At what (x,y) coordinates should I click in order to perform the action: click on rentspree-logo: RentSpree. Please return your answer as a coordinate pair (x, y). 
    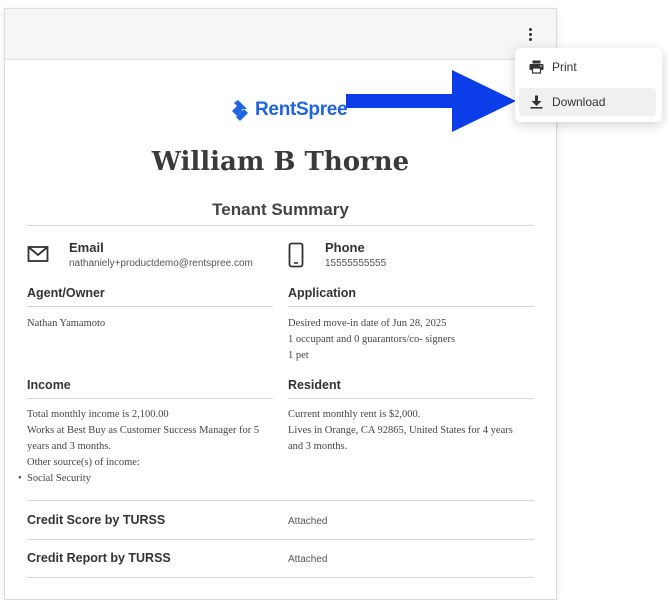
    Looking at the image, I should click on (287, 110).